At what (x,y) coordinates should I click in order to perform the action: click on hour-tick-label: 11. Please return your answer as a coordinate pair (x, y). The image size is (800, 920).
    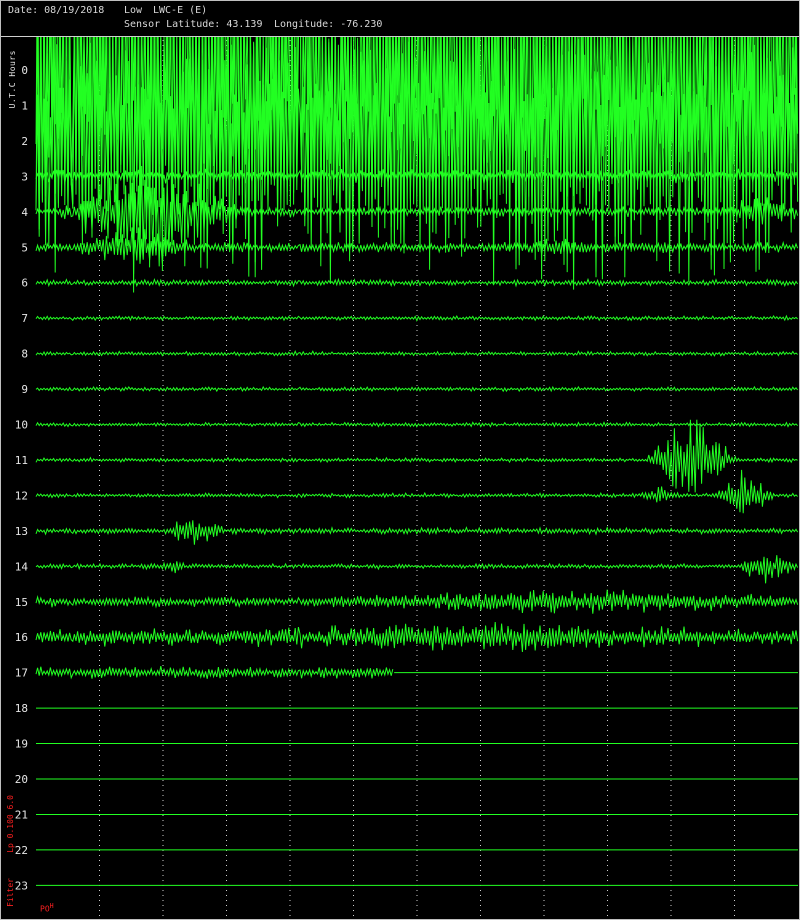
    Looking at the image, I should click on (21, 460).